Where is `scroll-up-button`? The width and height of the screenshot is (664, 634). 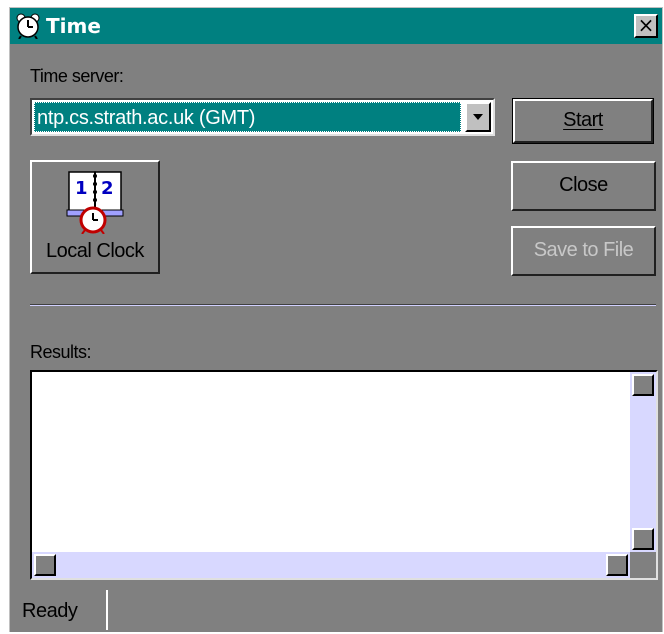
scroll-up-button is located at coordinates (643, 385).